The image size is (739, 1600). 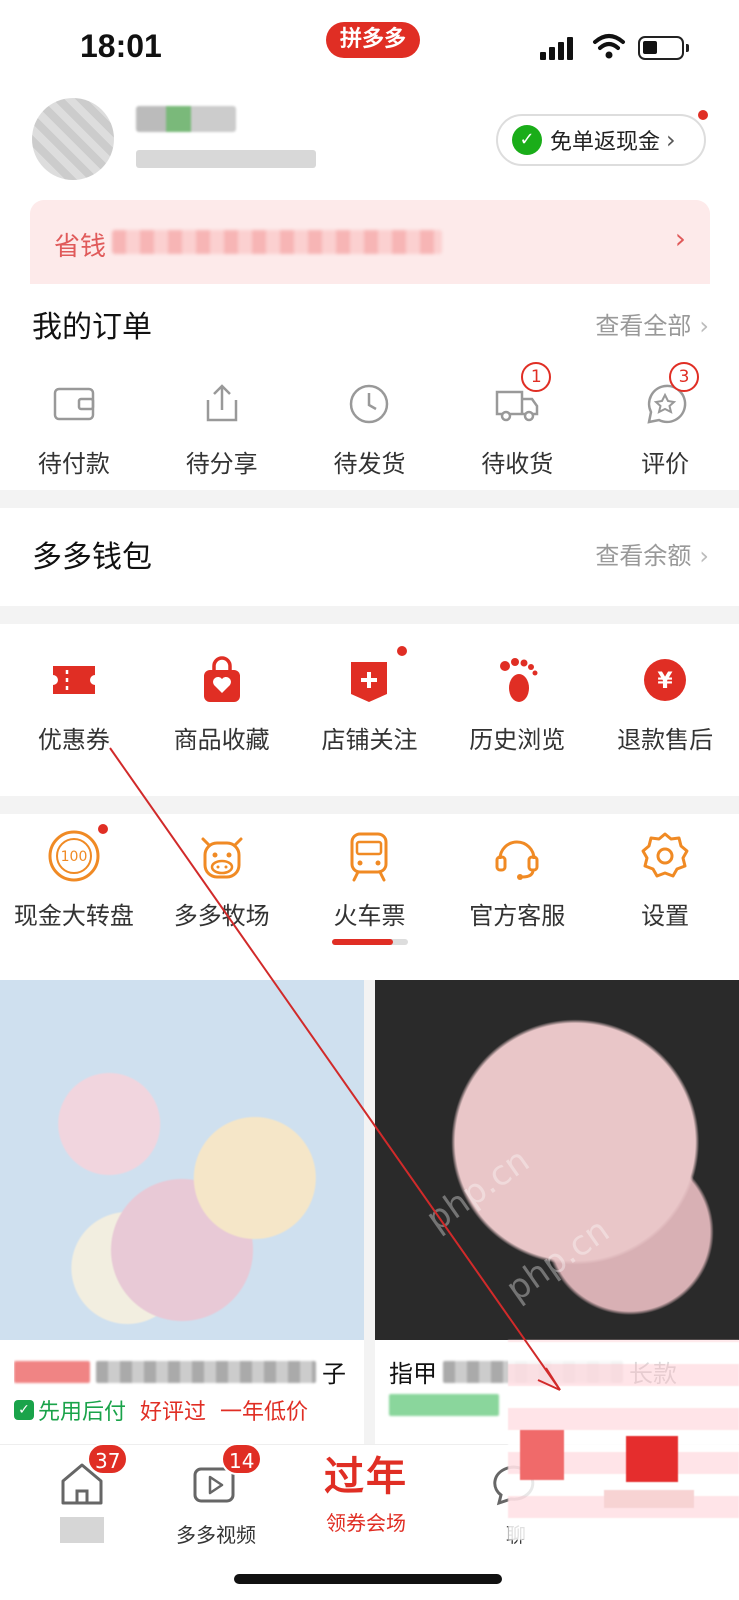 What do you see at coordinates (226, 159) in the screenshot?
I see `user-id-redacted` at bounding box center [226, 159].